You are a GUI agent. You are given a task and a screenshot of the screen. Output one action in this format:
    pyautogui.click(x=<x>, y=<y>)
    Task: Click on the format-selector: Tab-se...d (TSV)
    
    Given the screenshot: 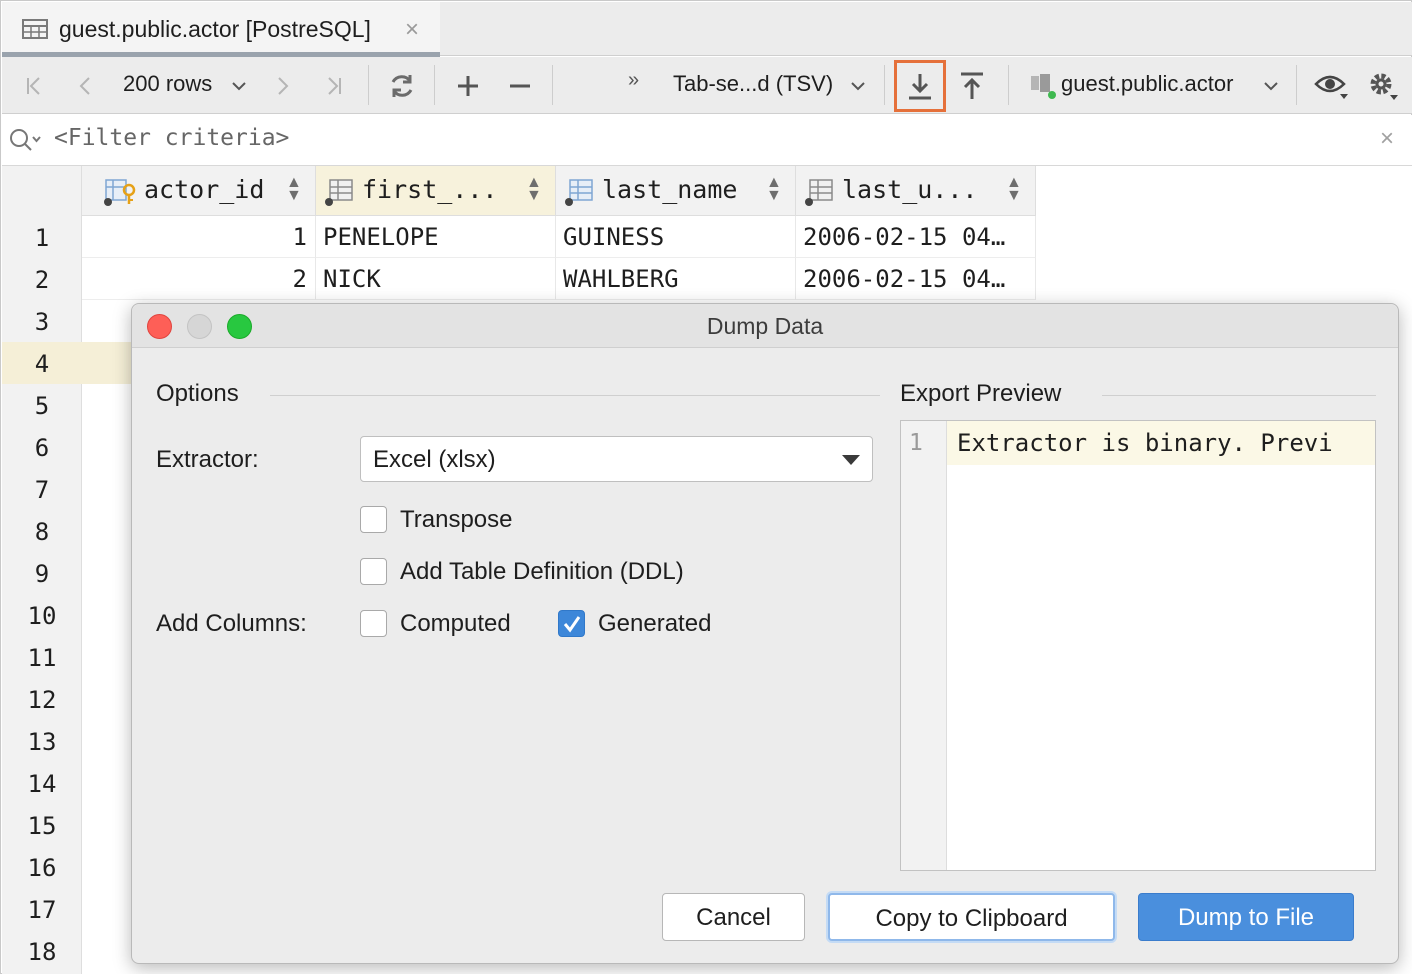 What is the action you would take?
    pyautogui.click(x=753, y=84)
    